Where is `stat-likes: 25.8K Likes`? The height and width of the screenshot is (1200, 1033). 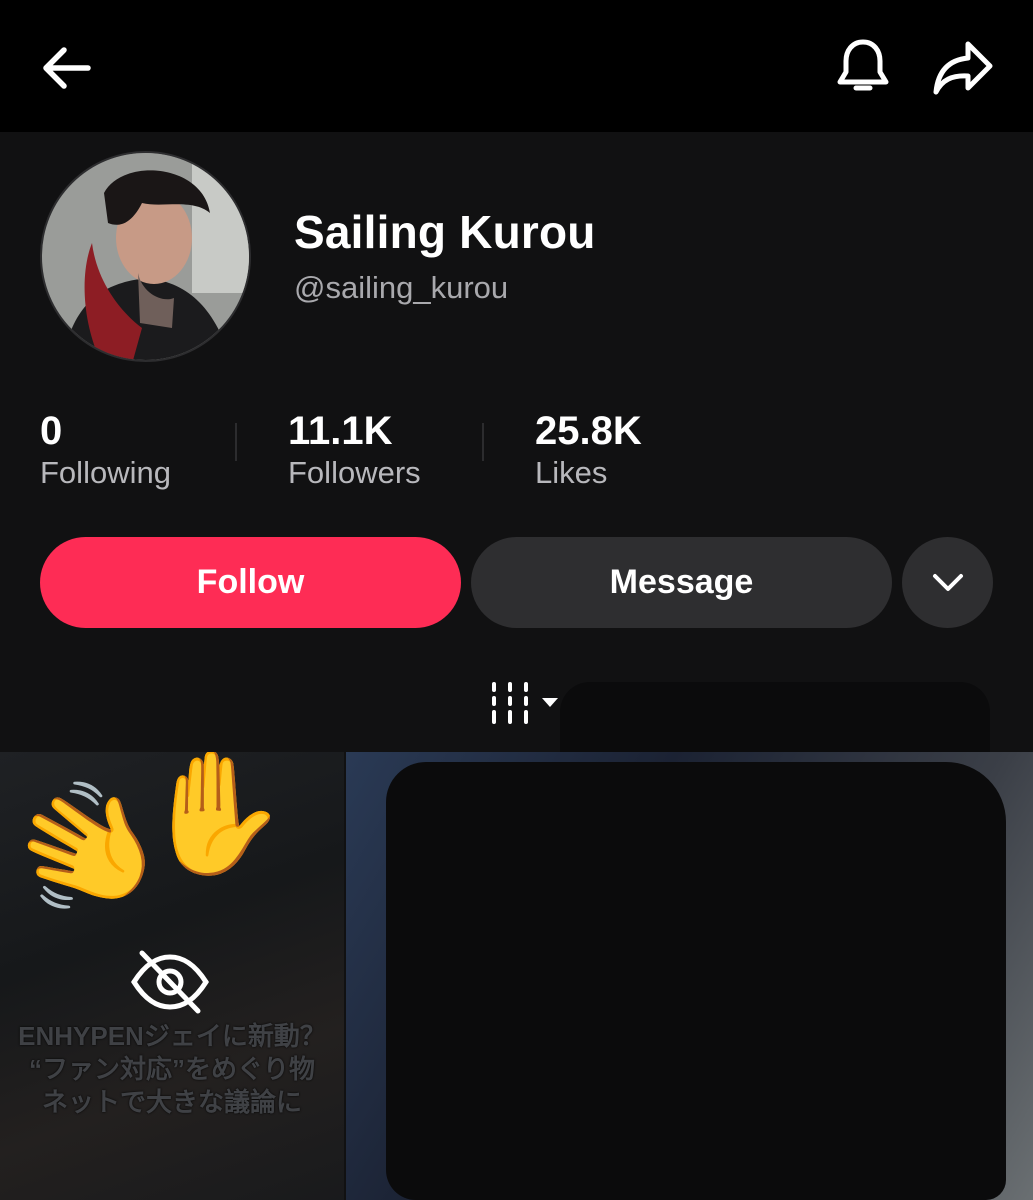
stat-likes: 25.8K Likes is located at coordinates (588, 451).